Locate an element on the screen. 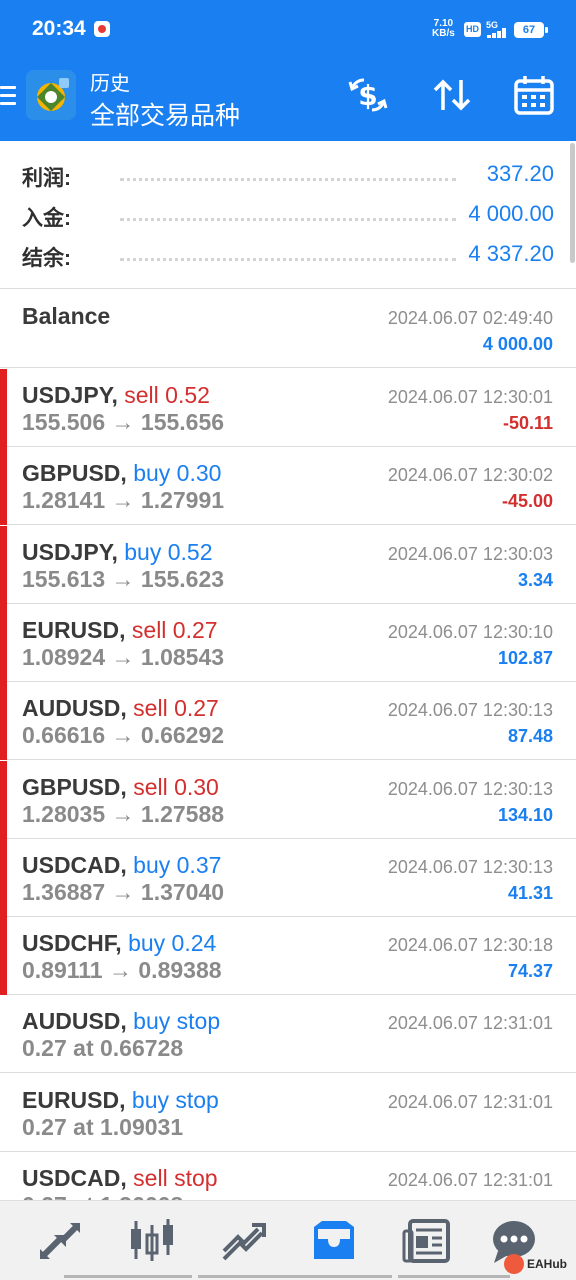 Image resolution: width=576 pixels, height=1280 pixels. summary-value: 337.20 is located at coordinates (517, 174).